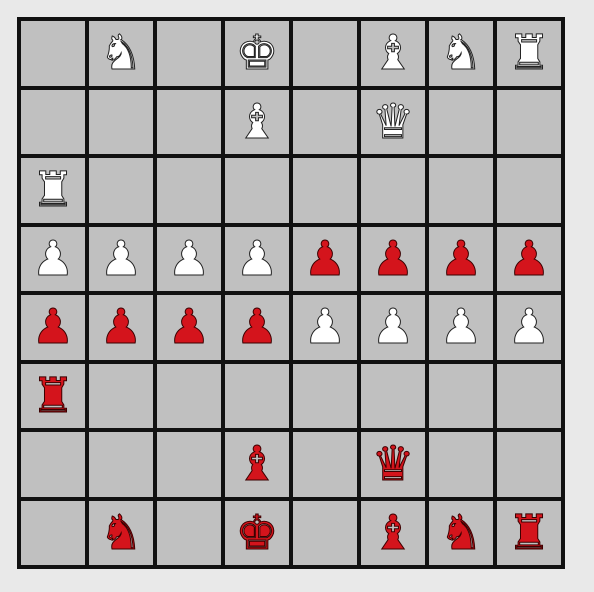  What do you see at coordinates (121, 121) in the screenshot?
I see `board-square-r1-c1` at bounding box center [121, 121].